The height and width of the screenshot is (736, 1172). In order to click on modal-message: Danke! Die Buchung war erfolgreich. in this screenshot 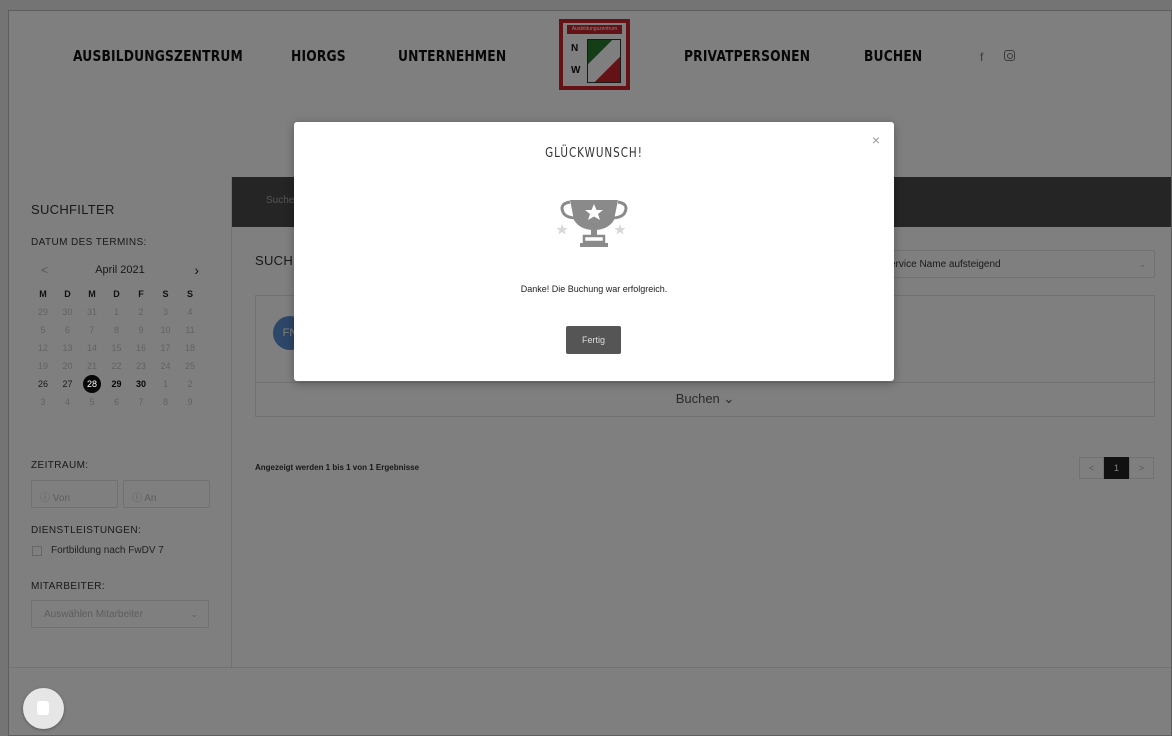, I will do `click(594, 289)`.